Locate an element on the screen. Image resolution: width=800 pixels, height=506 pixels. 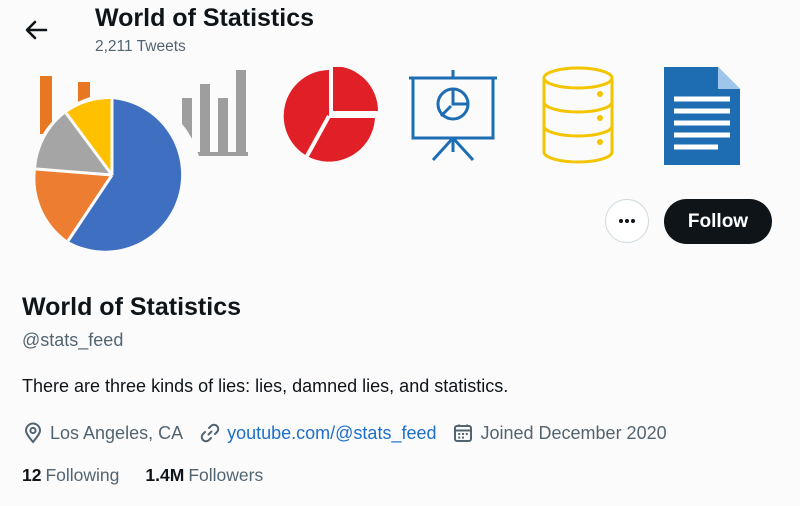
followers-count: 1.4M is located at coordinates (165, 475).